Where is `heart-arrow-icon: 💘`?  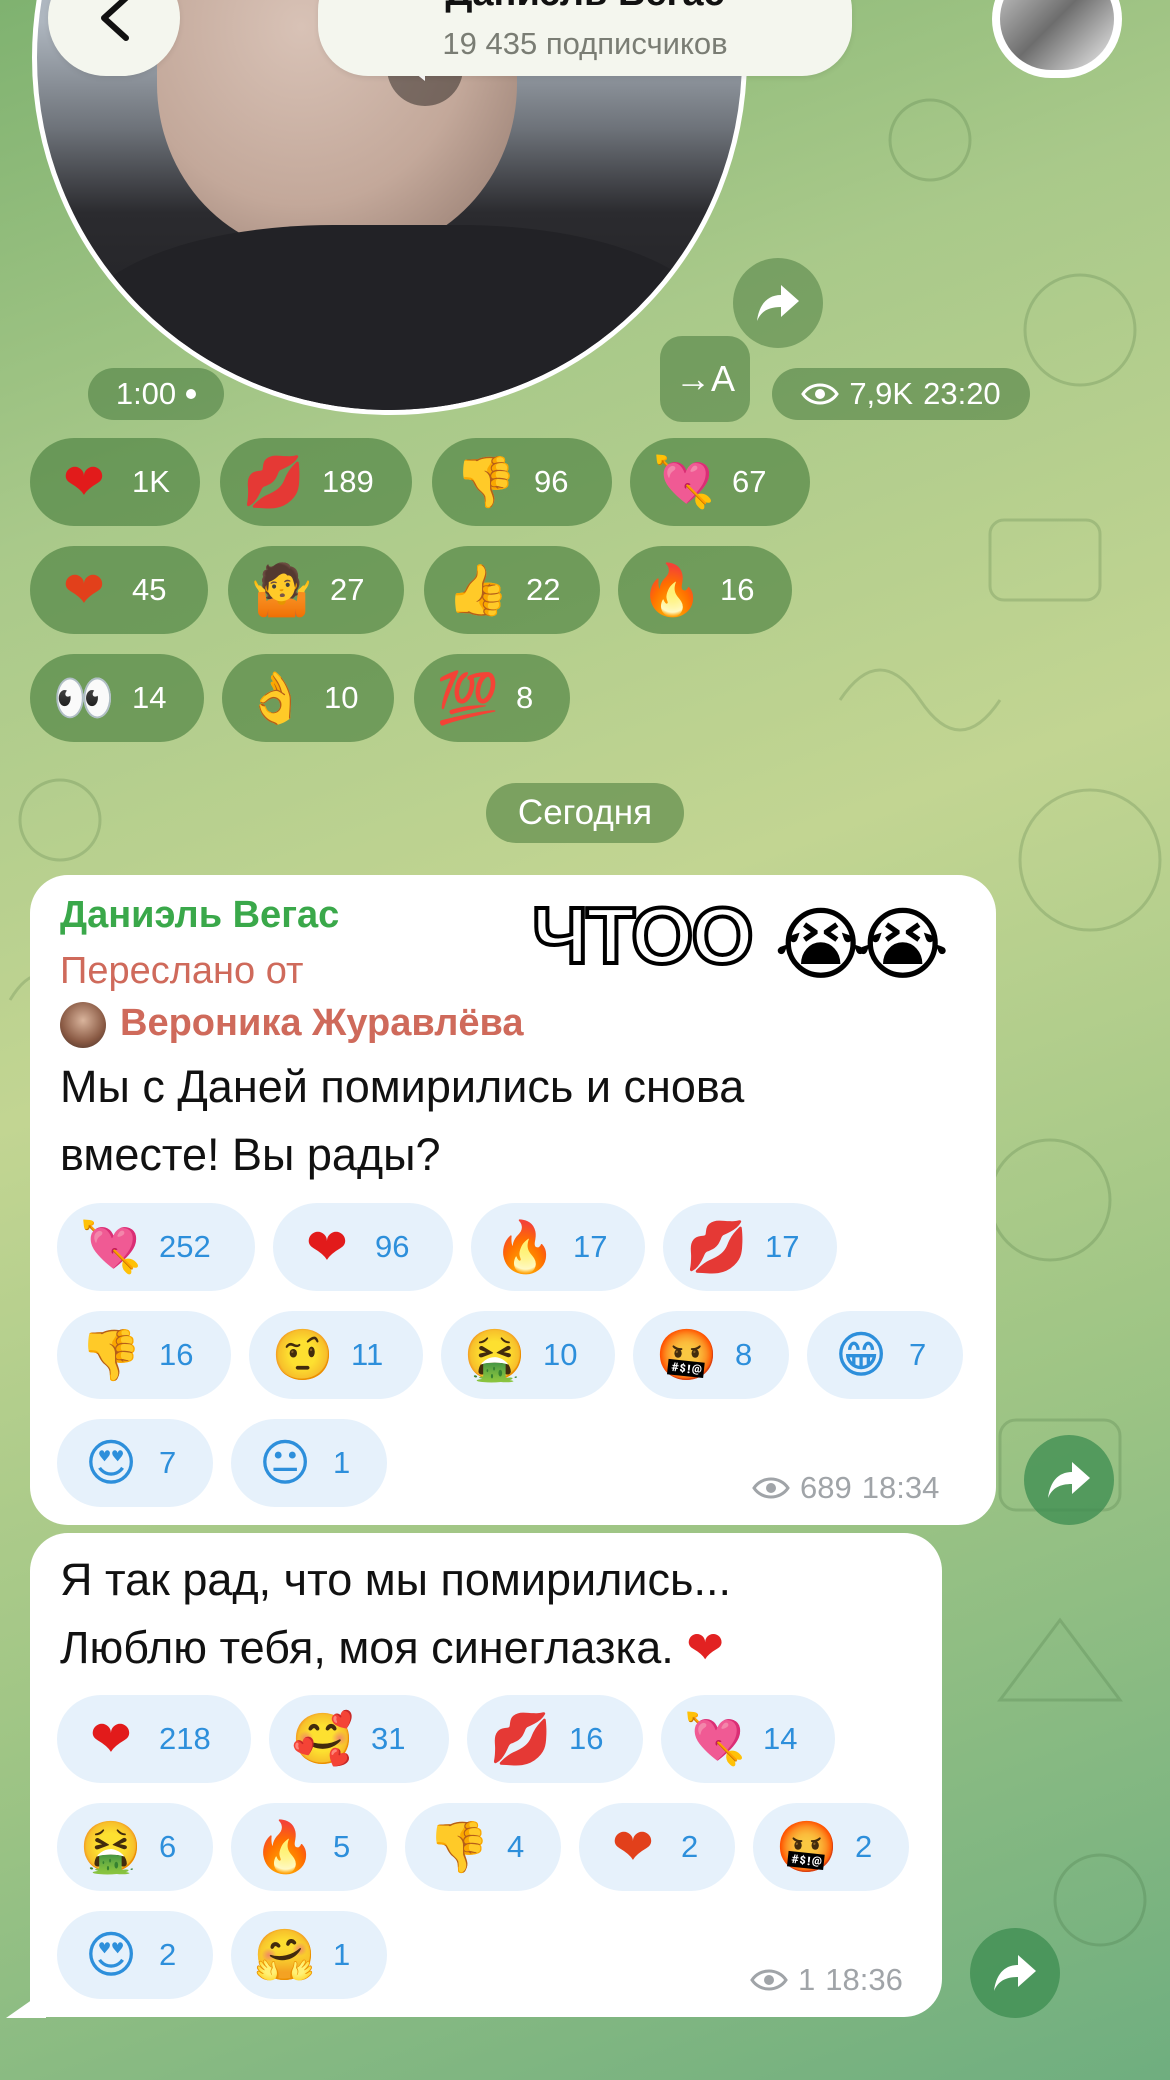
heart-arrow-icon: 💘 is located at coordinates (715, 1739).